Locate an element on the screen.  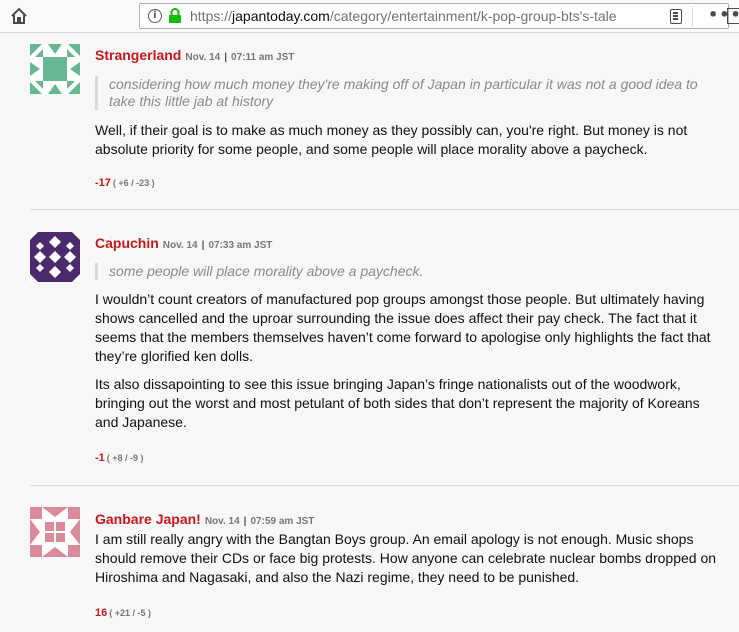
comment-score: 16( +21 / -5 ) is located at coordinates (123, 612).